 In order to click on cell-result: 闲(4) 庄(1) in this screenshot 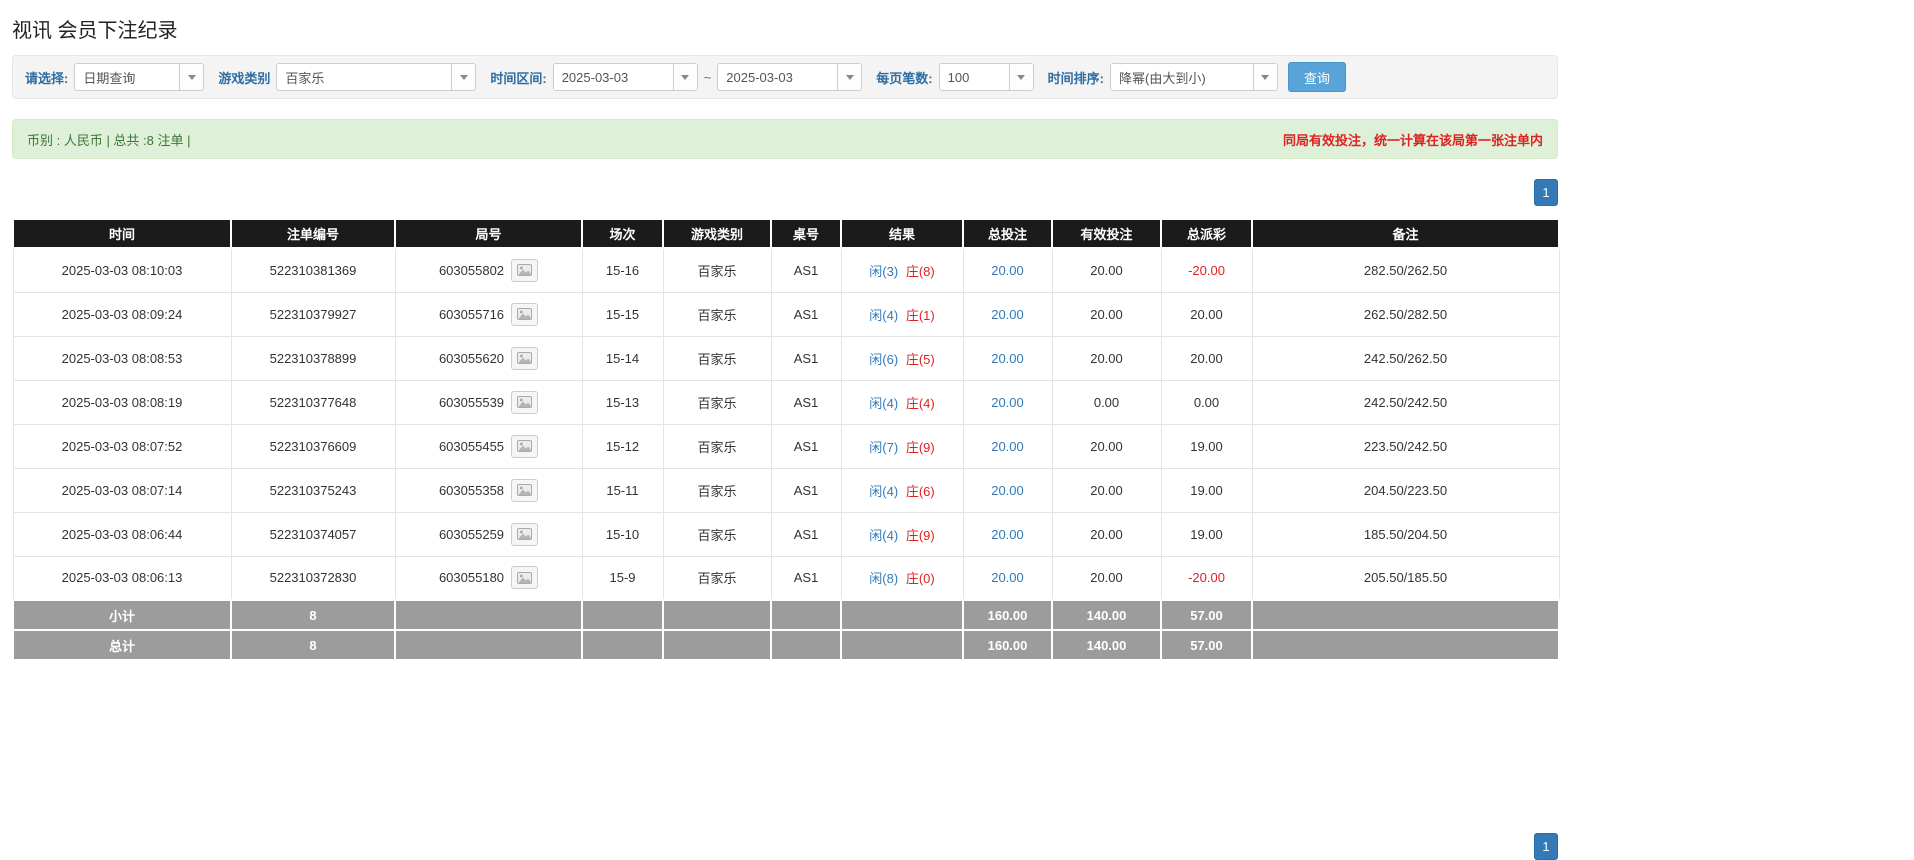, I will do `click(902, 314)`.